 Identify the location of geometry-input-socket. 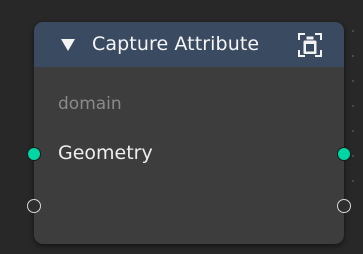
(34, 154).